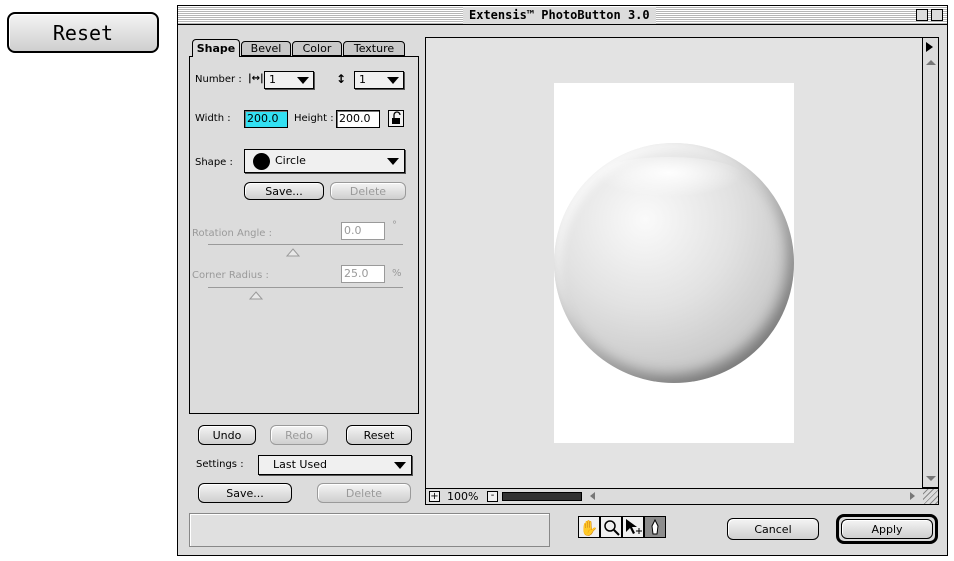 The width and height of the screenshot is (954, 561). What do you see at coordinates (305, 244) in the screenshot?
I see `rotation-slider-track` at bounding box center [305, 244].